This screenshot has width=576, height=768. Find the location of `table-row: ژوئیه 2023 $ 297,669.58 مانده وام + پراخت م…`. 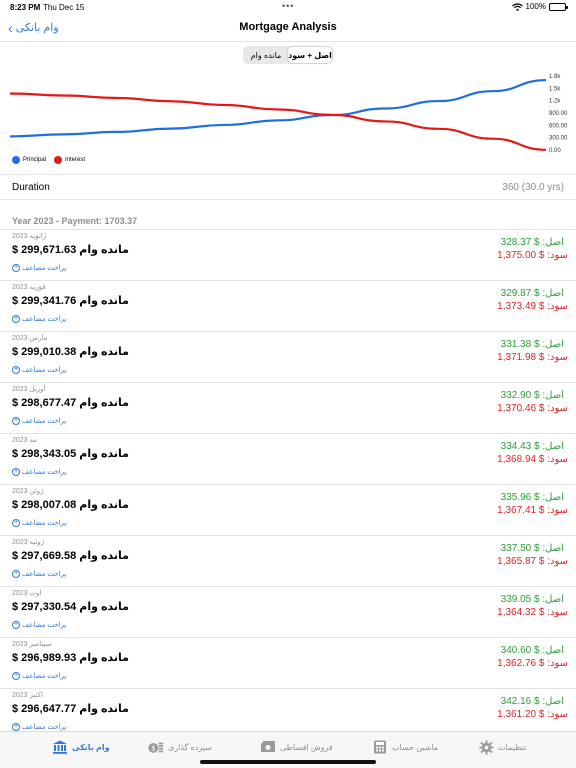

table-row: ژوئیه 2023 $ 297,669.58 مانده وام + پراخت م… is located at coordinates (288, 560).